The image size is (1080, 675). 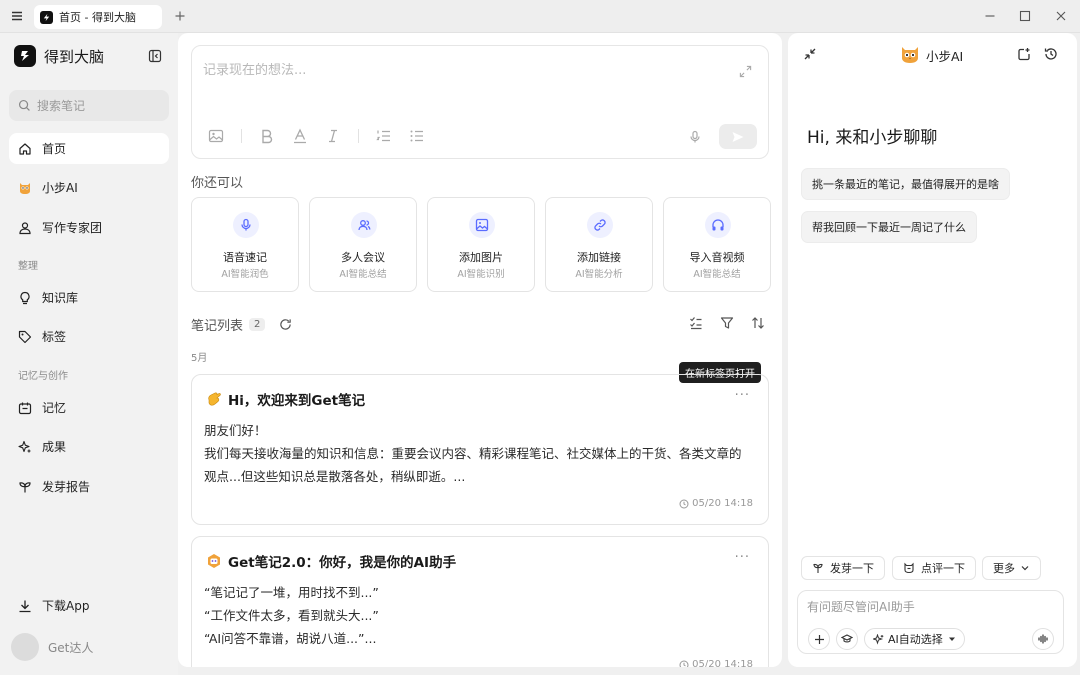 I want to click on text-color-icon, so click(x=300, y=136).